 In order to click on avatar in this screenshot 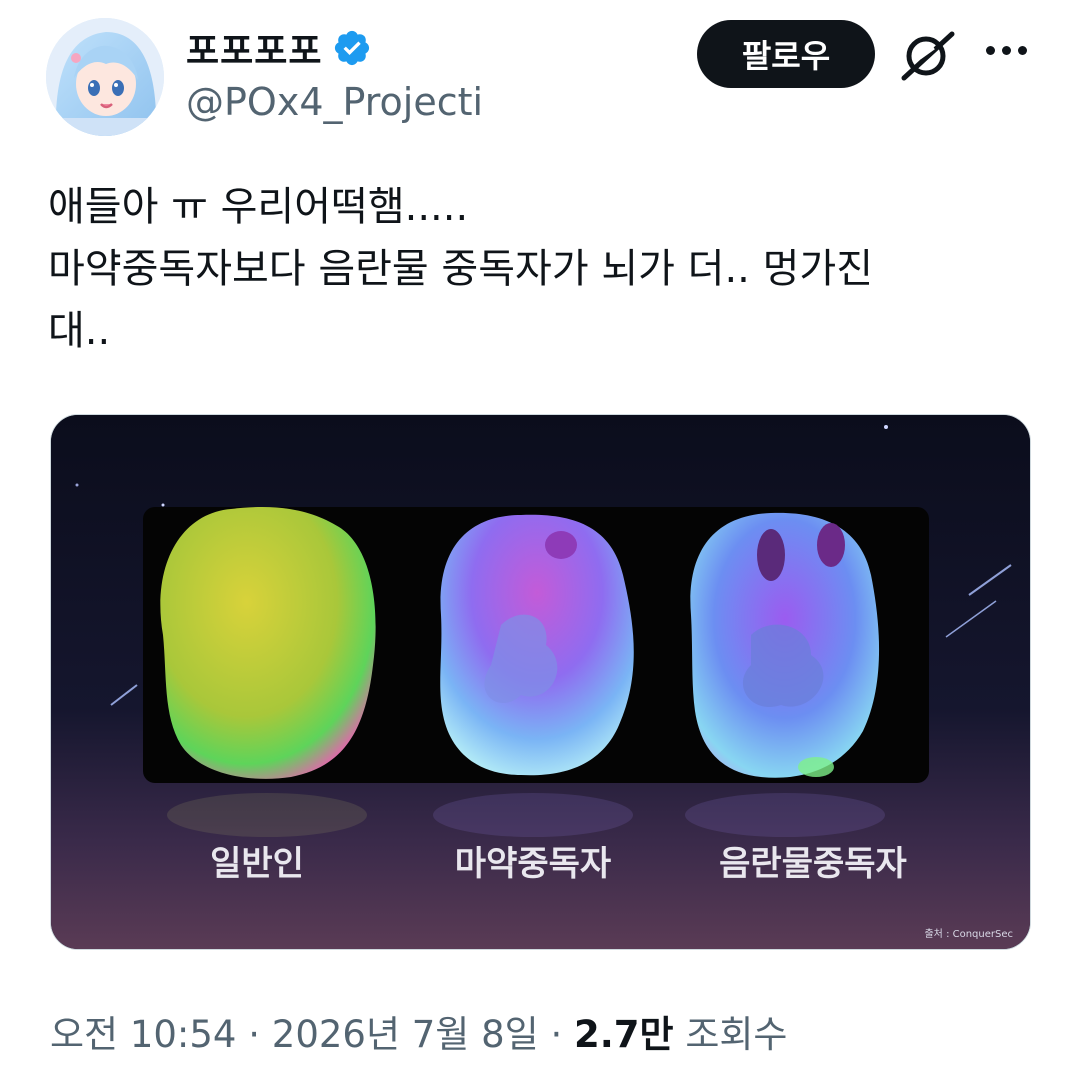, I will do `click(105, 77)`.